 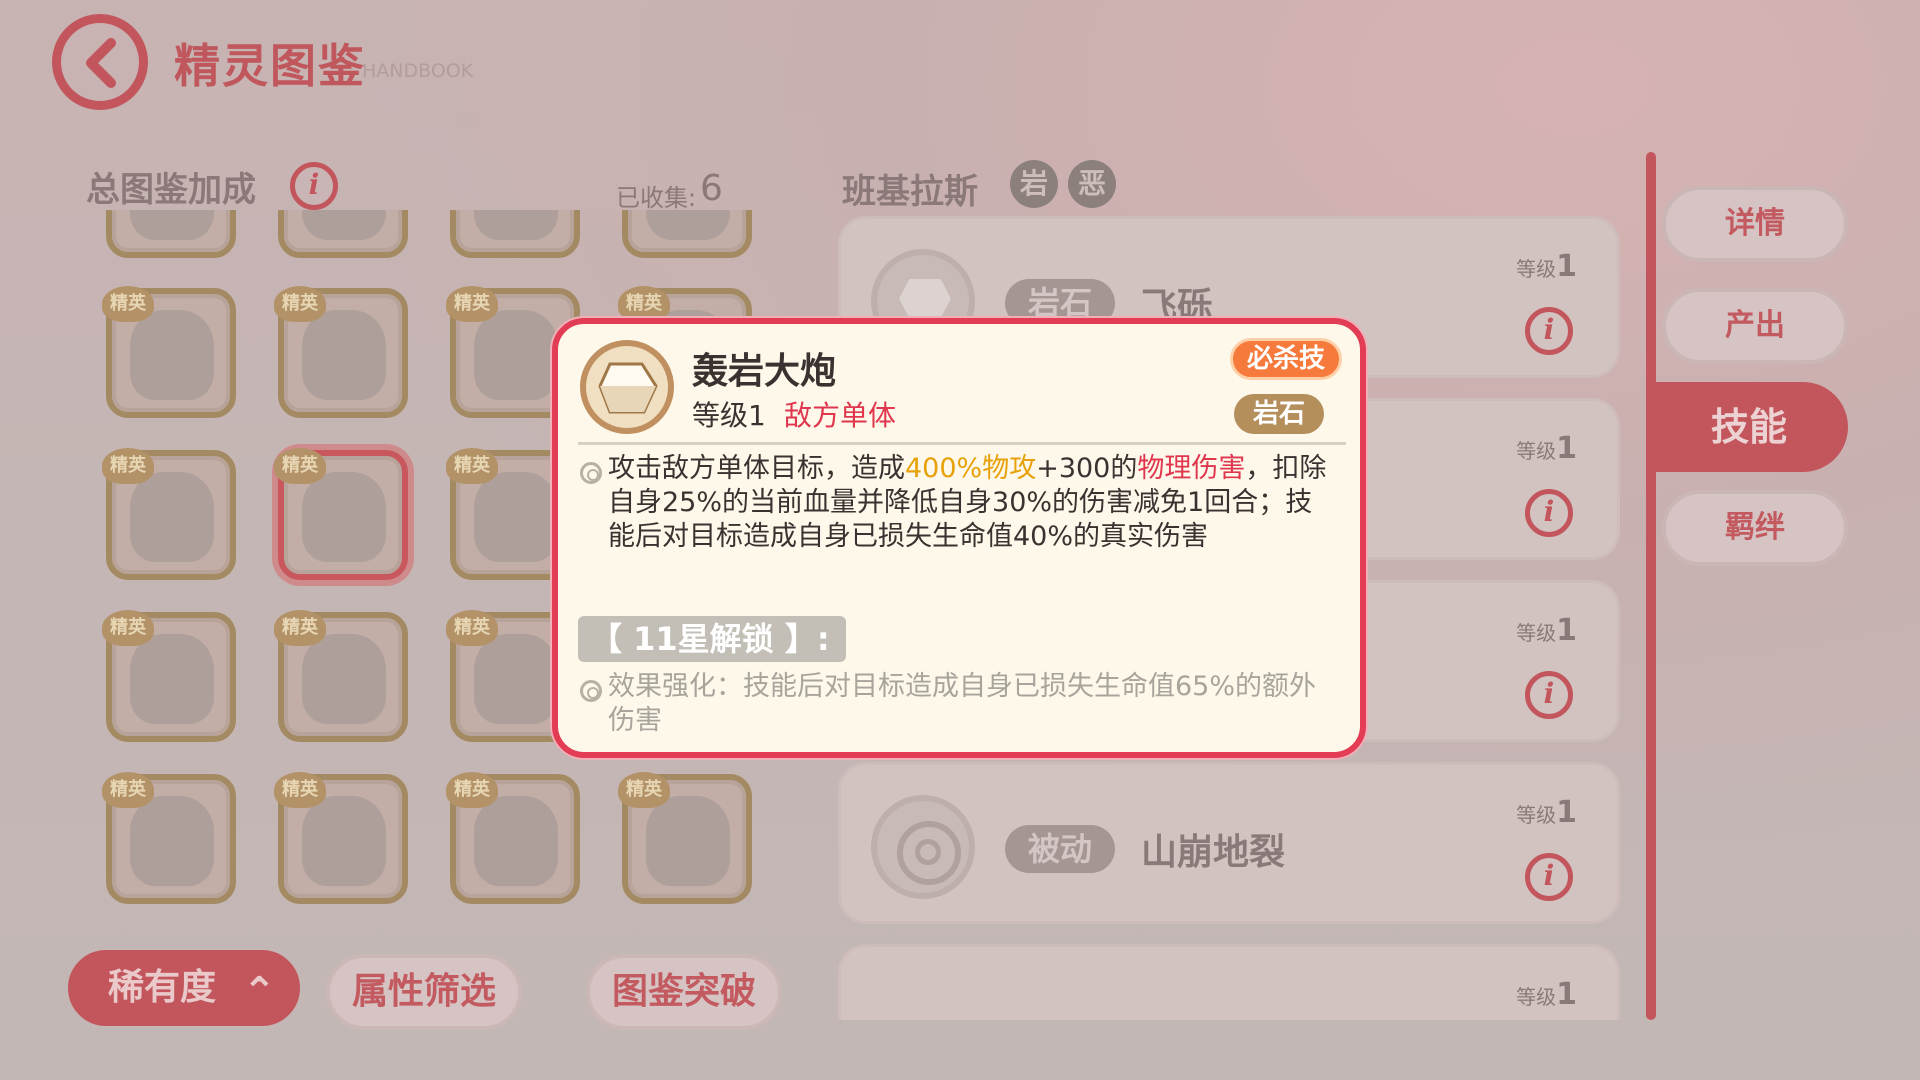 I want to click on desc-part: 攻击敌方单体目标，造成, so click(x=756, y=468).